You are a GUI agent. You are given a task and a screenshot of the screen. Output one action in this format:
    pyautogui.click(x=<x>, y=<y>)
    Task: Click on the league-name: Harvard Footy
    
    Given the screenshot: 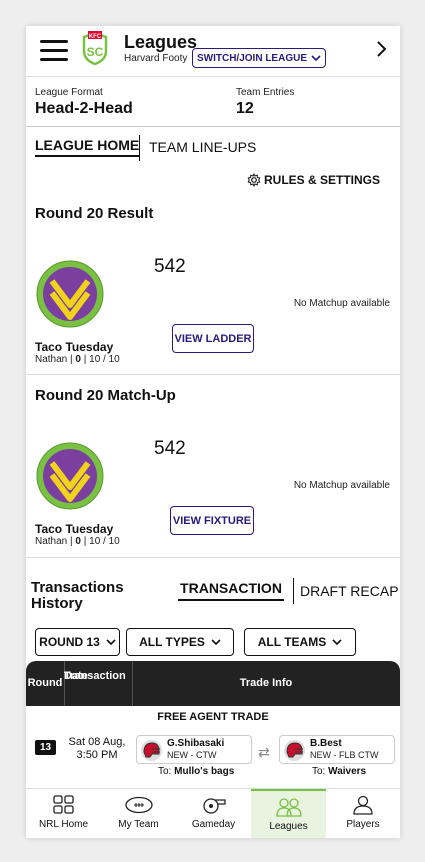 What is the action you would take?
    pyautogui.click(x=156, y=58)
    